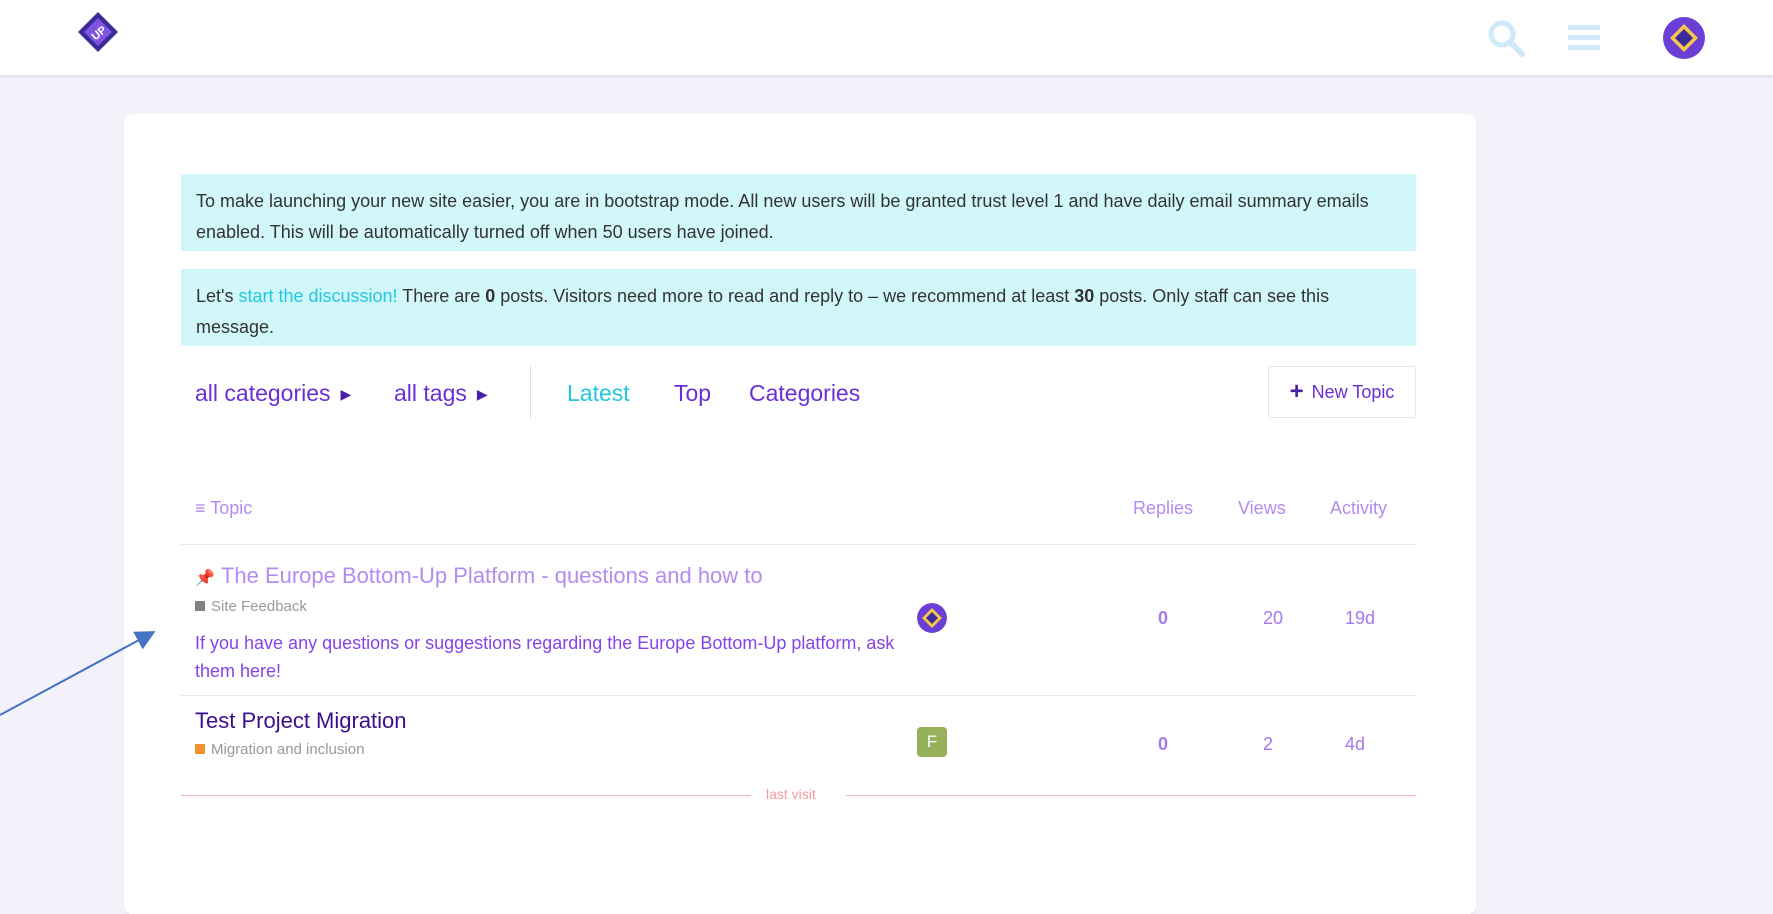  What do you see at coordinates (317, 296) in the screenshot?
I see `start-discussion-link: start the discussion!` at bounding box center [317, 296].